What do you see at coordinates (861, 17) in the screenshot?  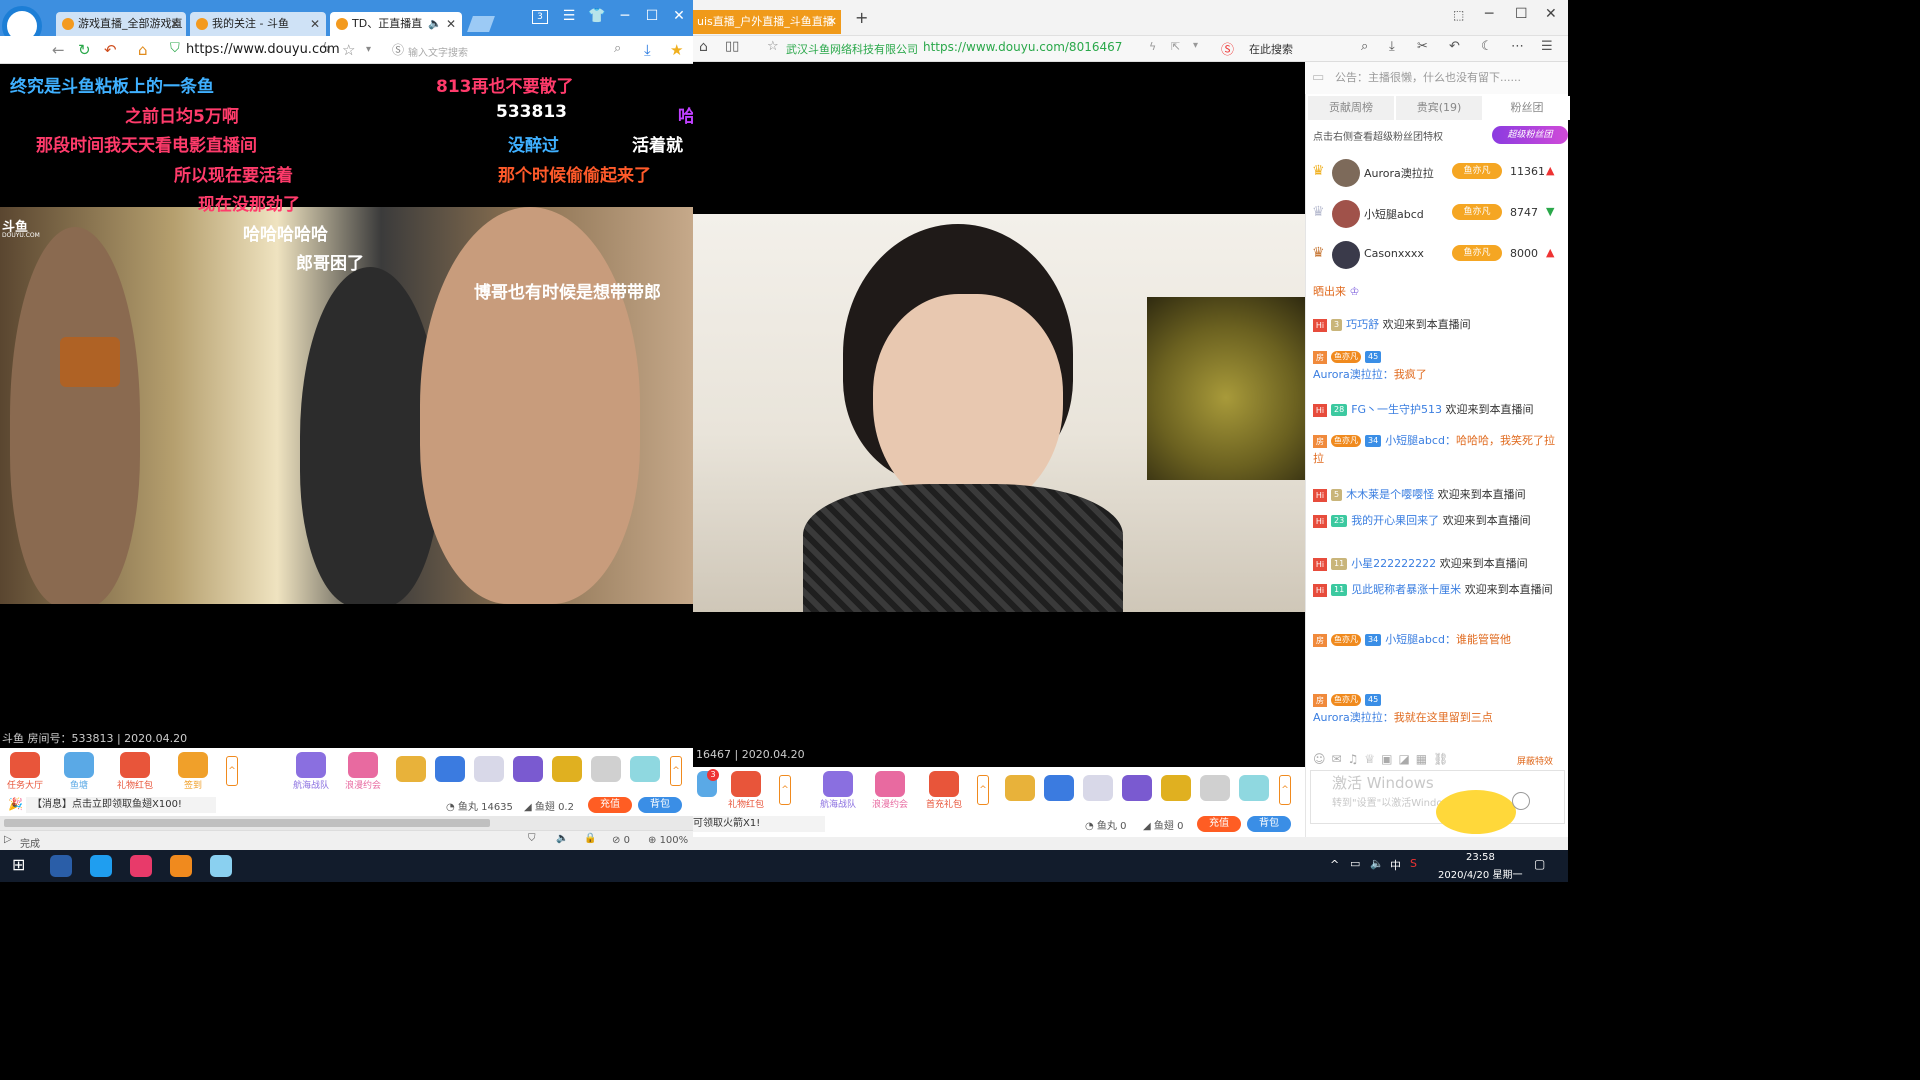 I see `new-tab-plus-icon: +` at bounding box center [861, 17].